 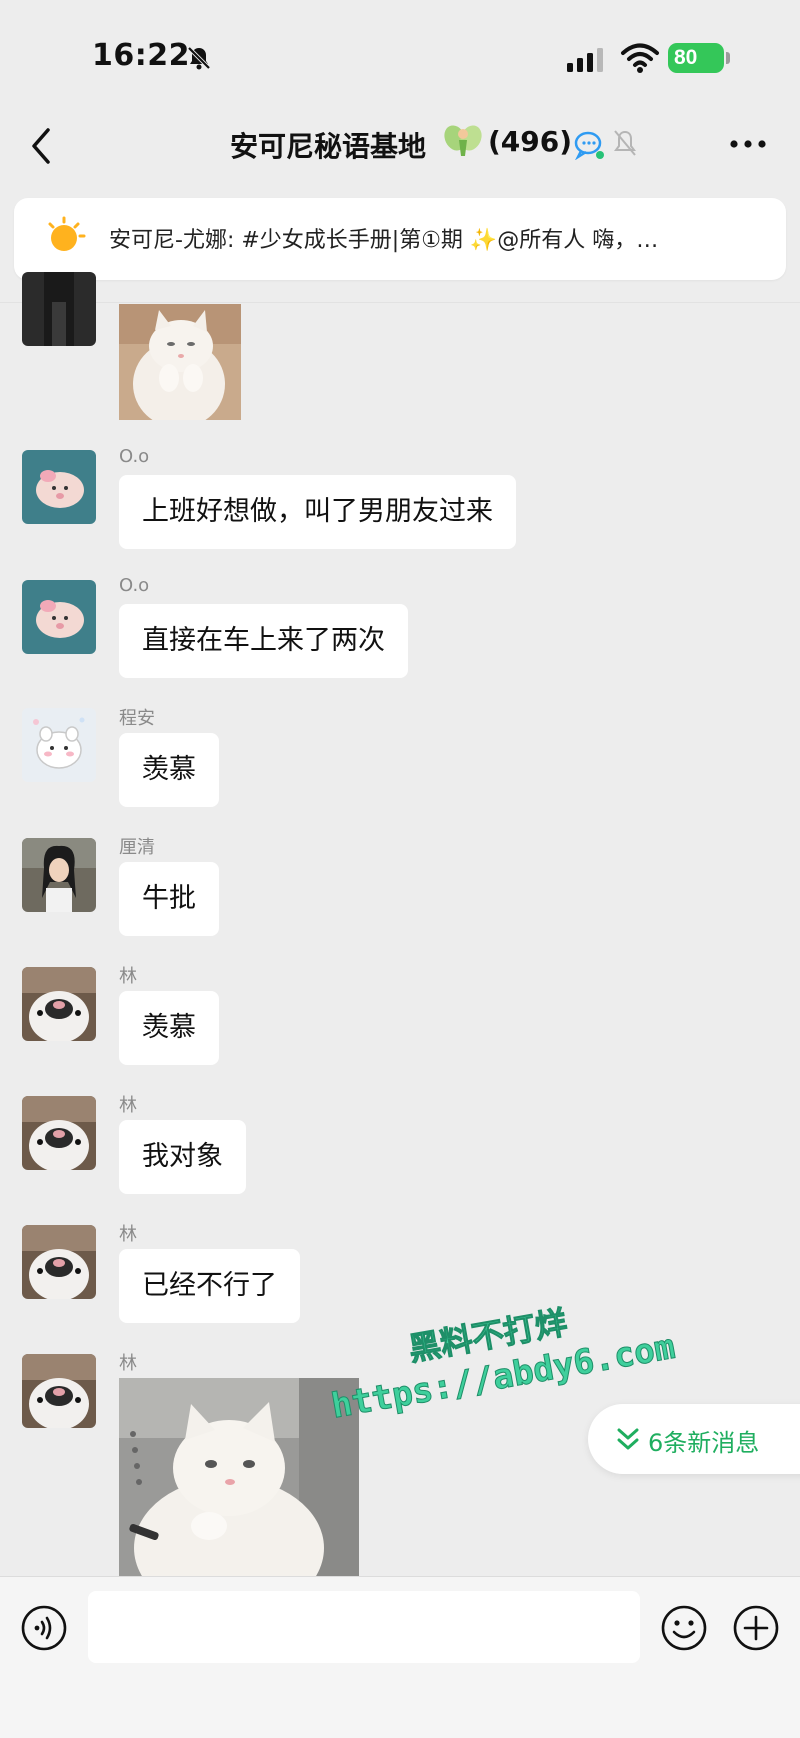 I want to click on double-chevron-down-icon, so click(x=628, y=1439).